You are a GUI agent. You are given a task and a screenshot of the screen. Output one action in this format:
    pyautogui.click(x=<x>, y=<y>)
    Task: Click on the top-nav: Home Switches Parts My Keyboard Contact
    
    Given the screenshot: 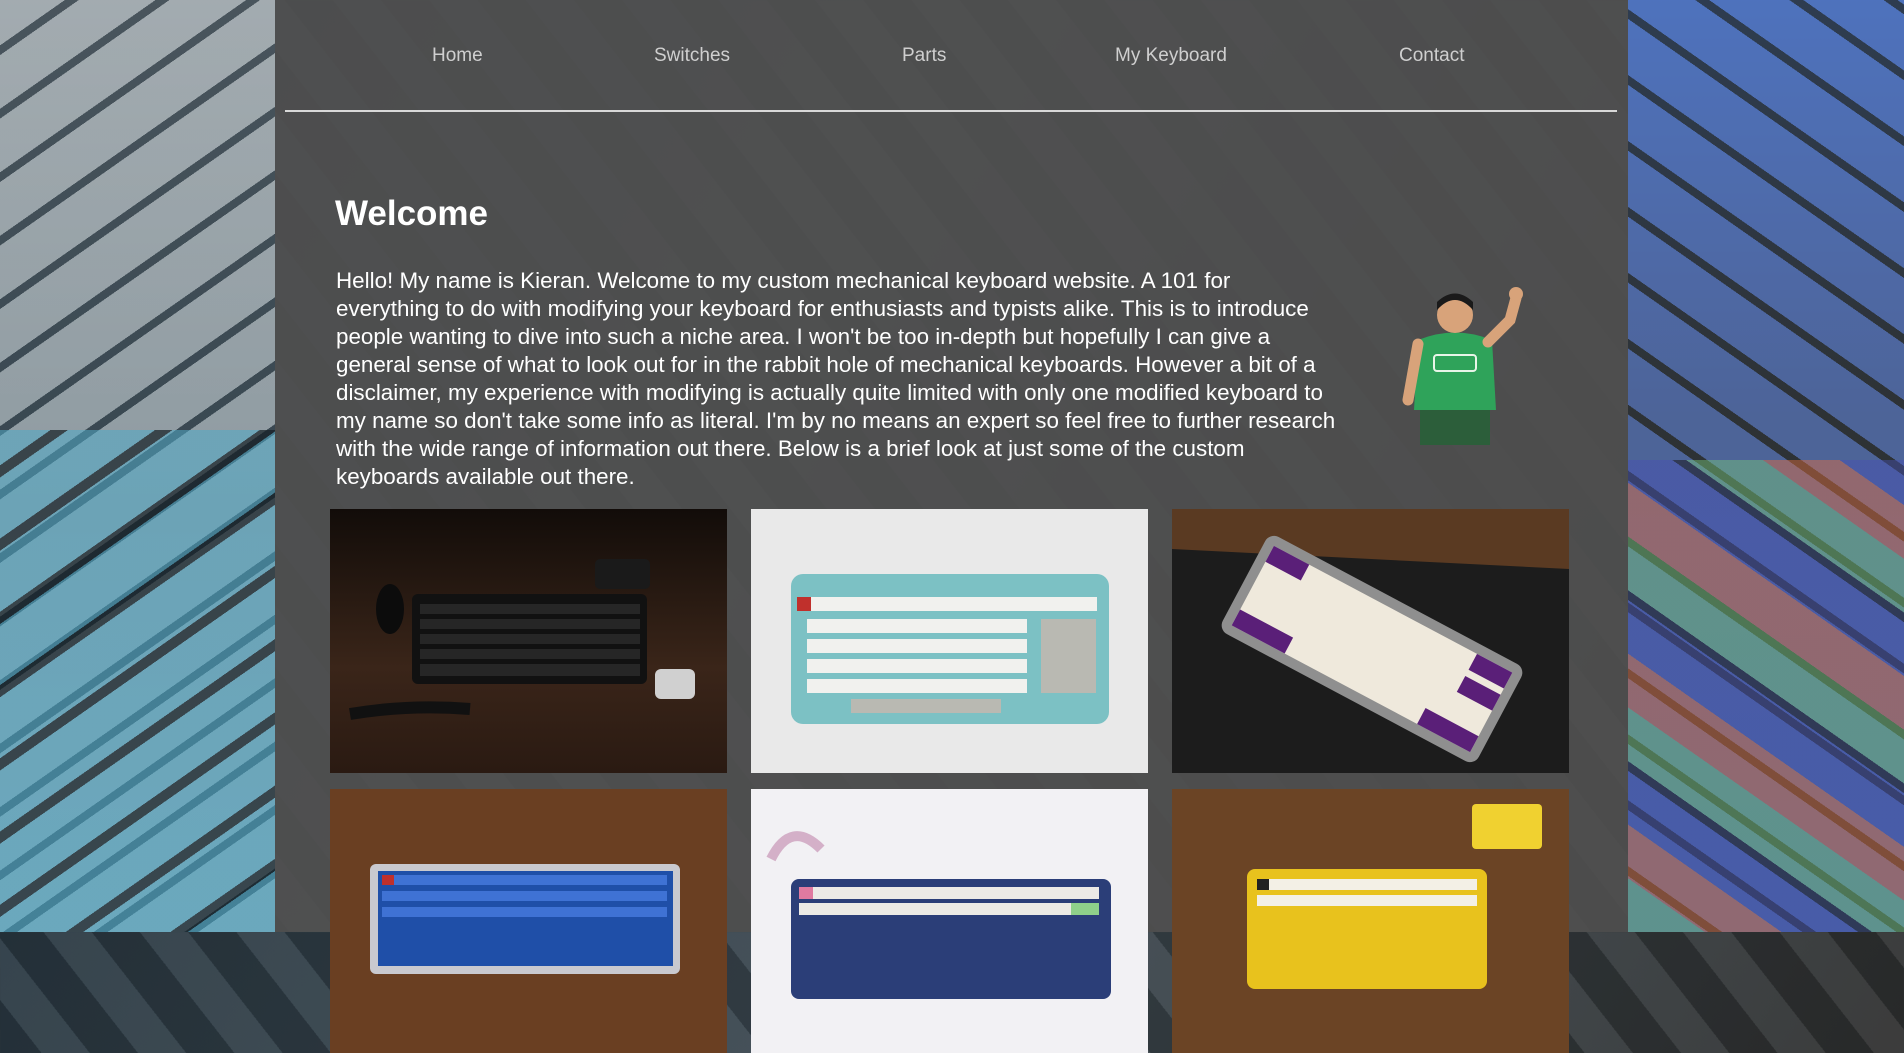 What is the action you would take?
    pyautogui.click(x=951, y=55)
    